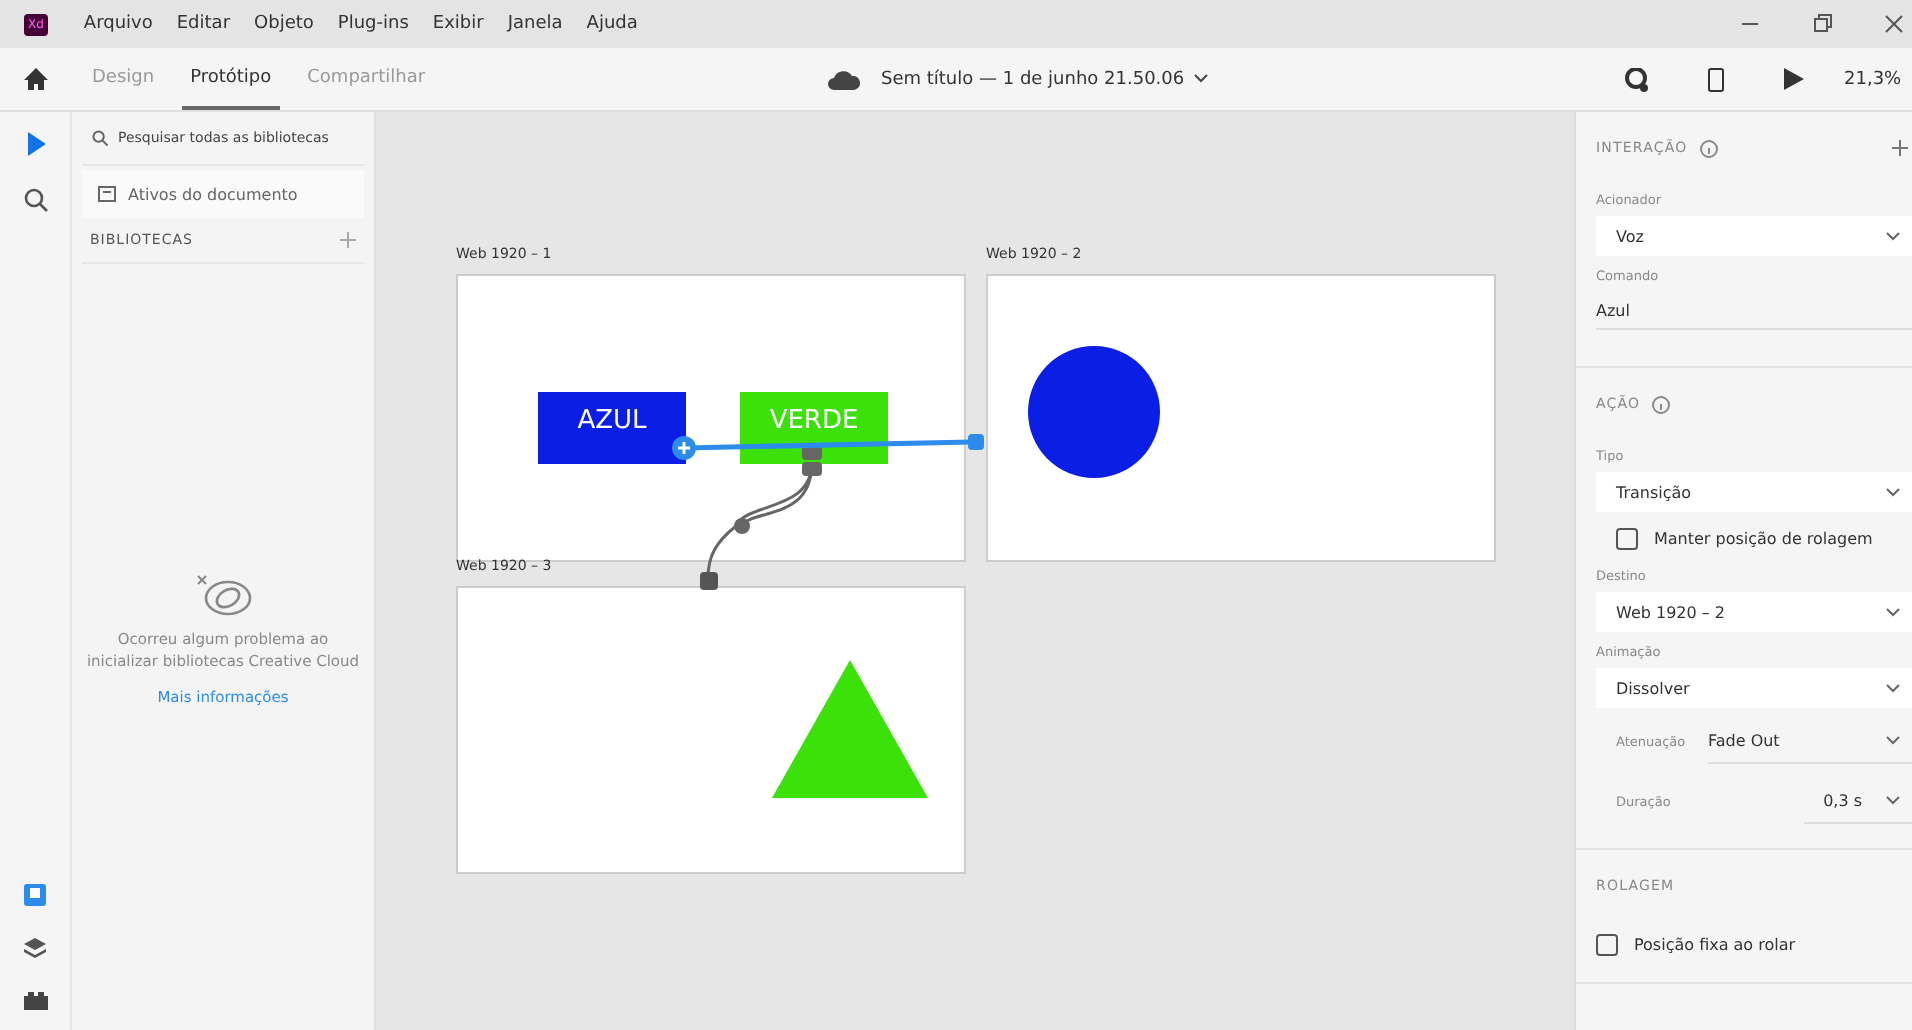 This screenshot has width=1912, height=1030. Describe the element at coordinates (118, 24) in the screenshot. I see `menu-item: Arquivo` at that location.